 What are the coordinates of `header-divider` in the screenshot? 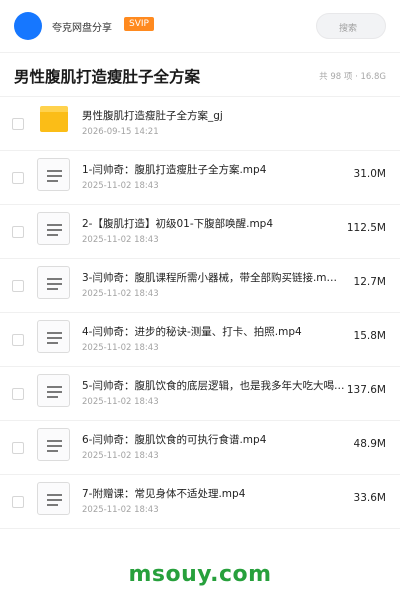 It's located at (200, 52).